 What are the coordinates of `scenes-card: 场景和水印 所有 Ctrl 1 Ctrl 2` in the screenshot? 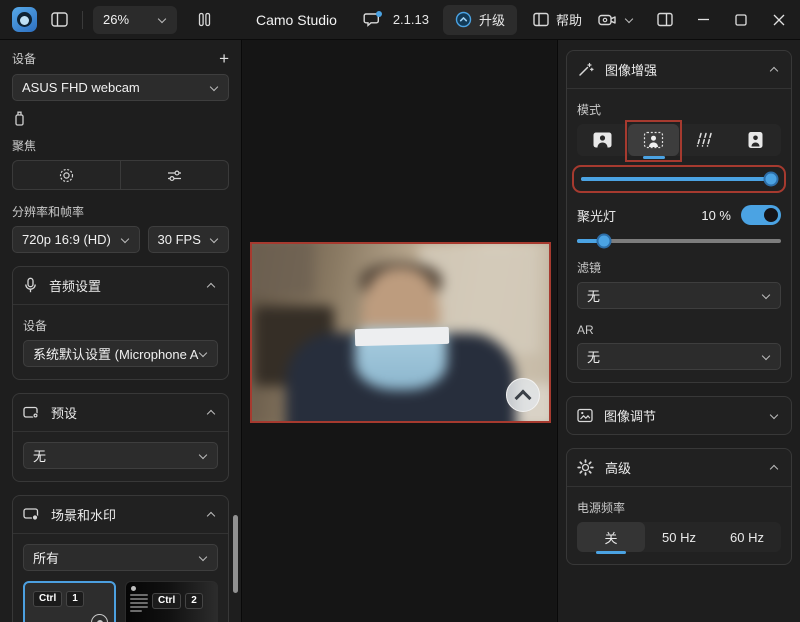 It's located at (120, 558).